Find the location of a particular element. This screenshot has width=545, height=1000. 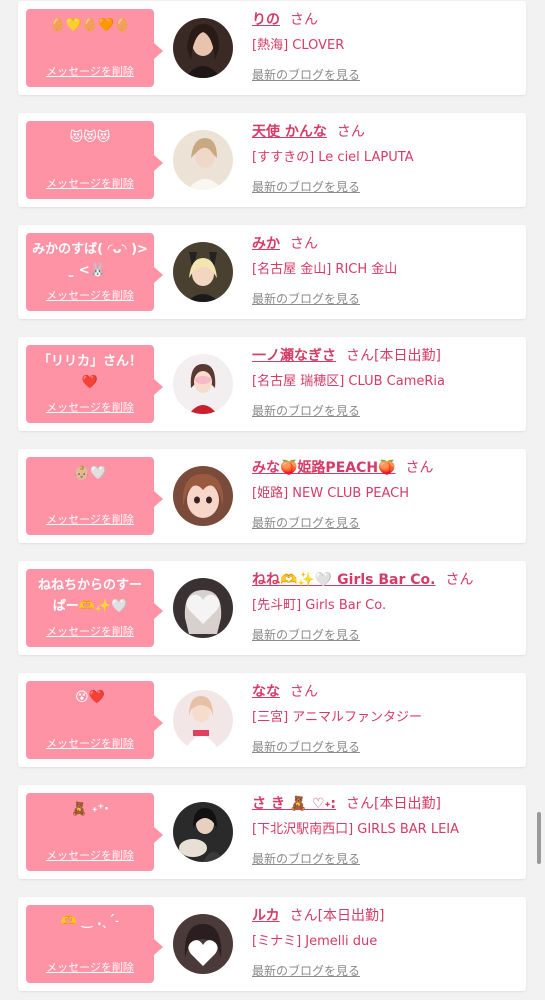

message-text: 👶🏼🤍 is located at coordinates (90, 473).